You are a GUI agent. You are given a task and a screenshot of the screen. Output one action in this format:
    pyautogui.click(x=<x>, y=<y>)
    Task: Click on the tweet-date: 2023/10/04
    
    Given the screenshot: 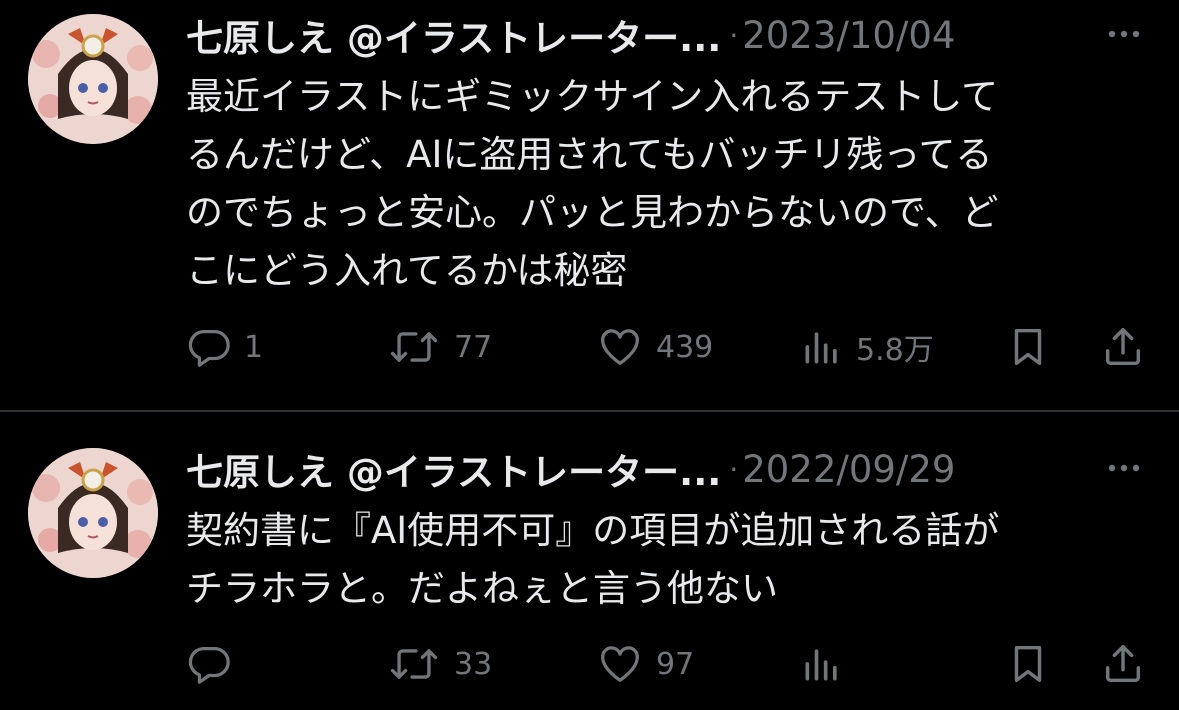 What is the action you would take?
    pyautogui.click(x=848, y=35)
    